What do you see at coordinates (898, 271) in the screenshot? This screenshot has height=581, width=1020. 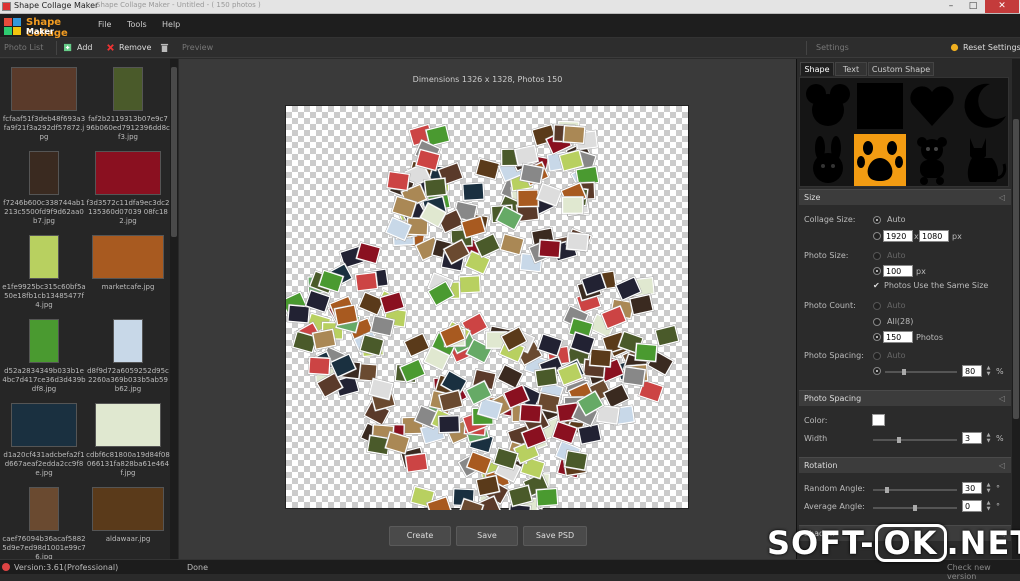 I see `photo-size-input: 100` at bounding box center [898, 271].